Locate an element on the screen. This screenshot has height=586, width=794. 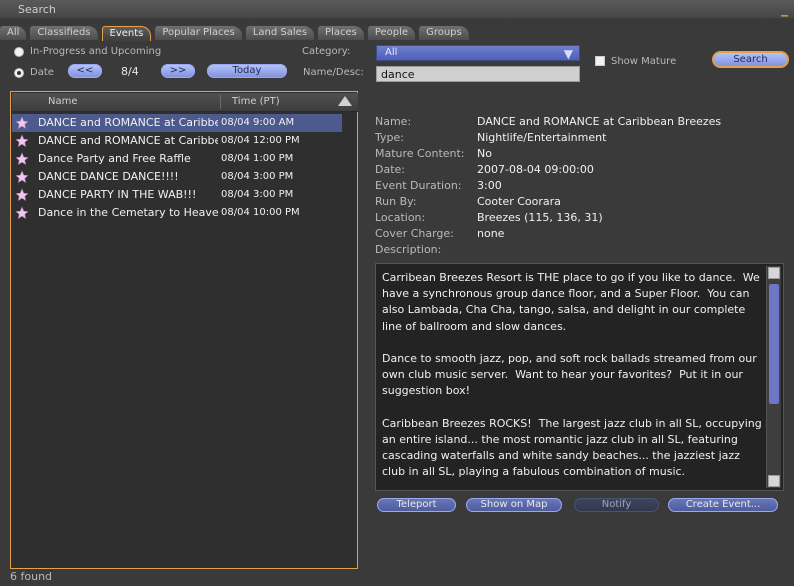
table-row: DANCE PARTY IN THE WAB!!! 08/04 3:00 PM is located at coordinates (177, 195).